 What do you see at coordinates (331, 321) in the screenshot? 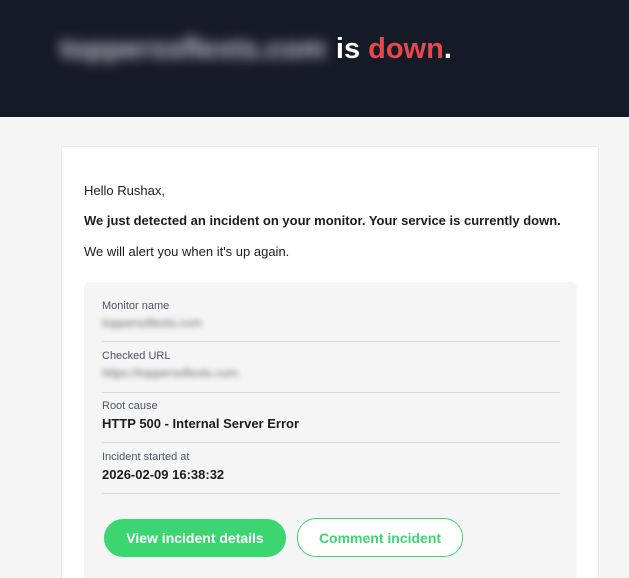
I see `detail-row-monitor-name: Monitor name topperssflexts.com` at bounding box center [331, 321].